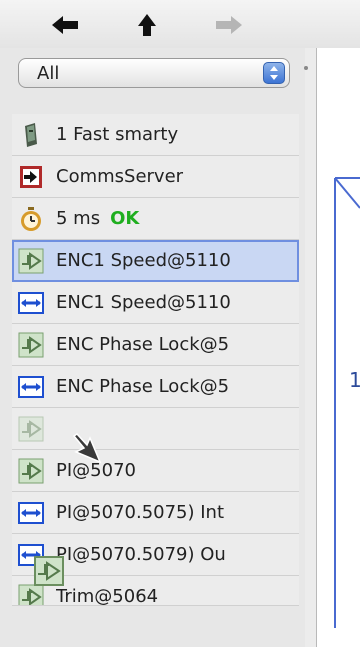  I want to click on list-item: 5 ms OK, so click(155, 219).